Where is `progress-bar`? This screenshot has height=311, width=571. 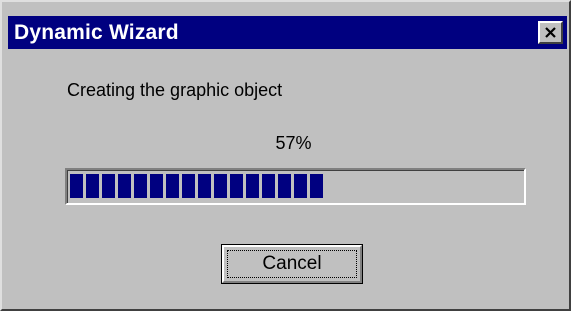
progress-bar is located at coordinates (295, 186).